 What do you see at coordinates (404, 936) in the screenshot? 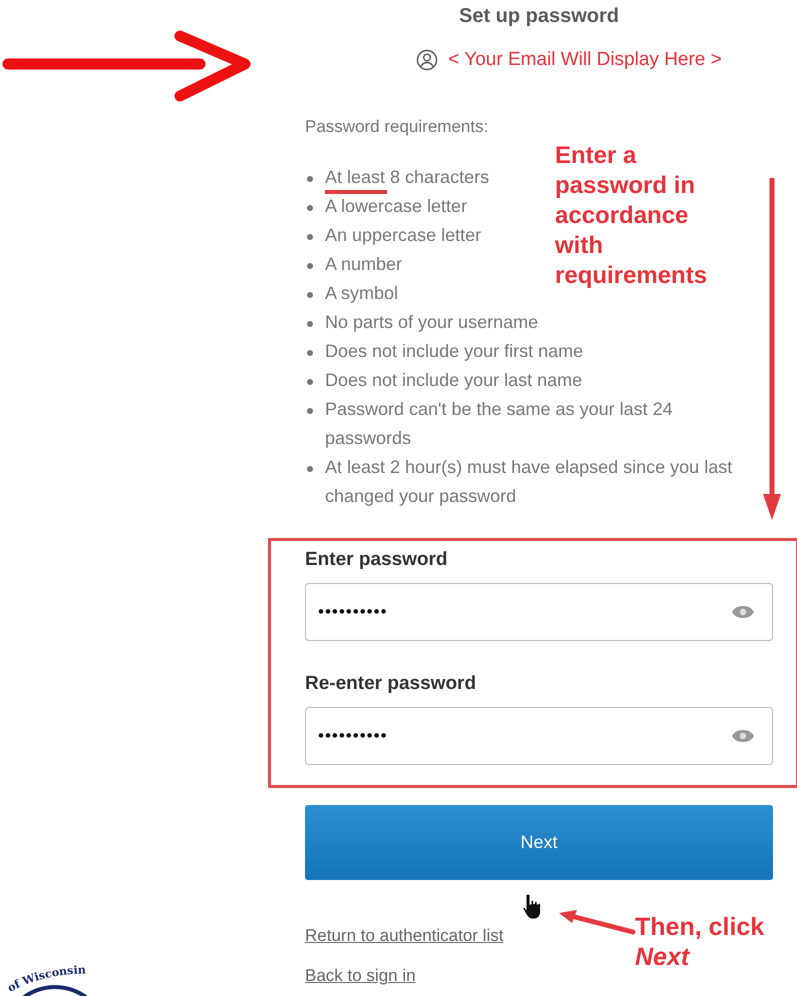
I see `link: Return to authenticator list` at bounding box center [404, 936].